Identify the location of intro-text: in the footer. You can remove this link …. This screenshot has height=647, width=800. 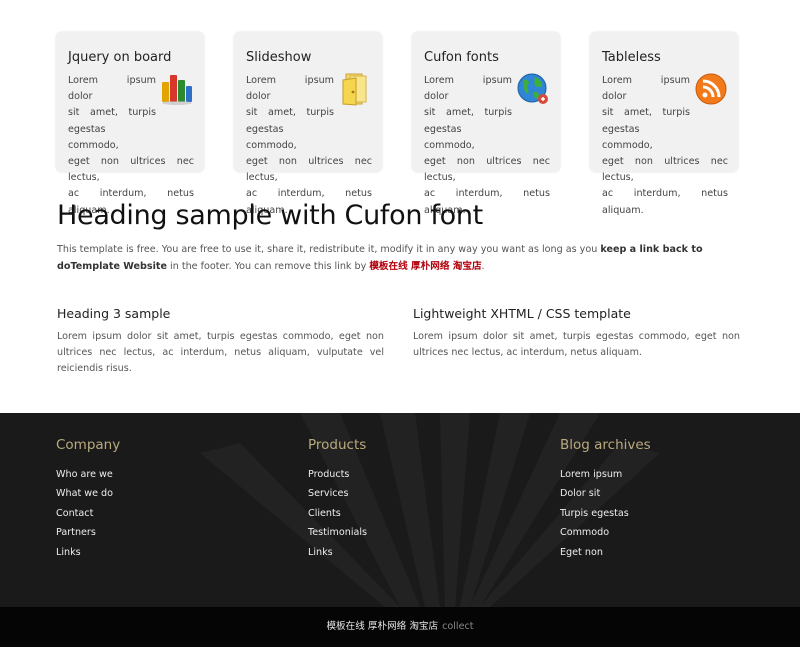
(268, 266).